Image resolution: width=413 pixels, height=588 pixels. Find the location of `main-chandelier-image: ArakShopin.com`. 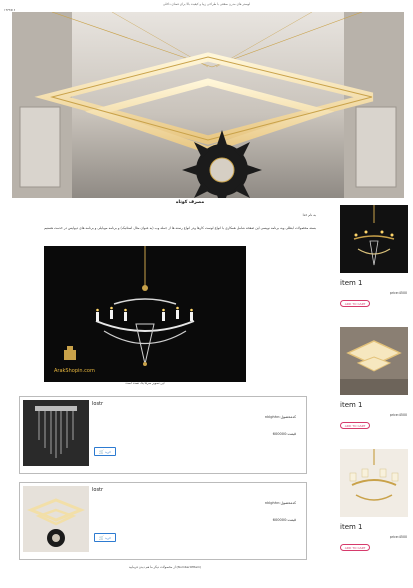

main-chandelier-image: ArakShopin.com is located at coordinates (145, 314).